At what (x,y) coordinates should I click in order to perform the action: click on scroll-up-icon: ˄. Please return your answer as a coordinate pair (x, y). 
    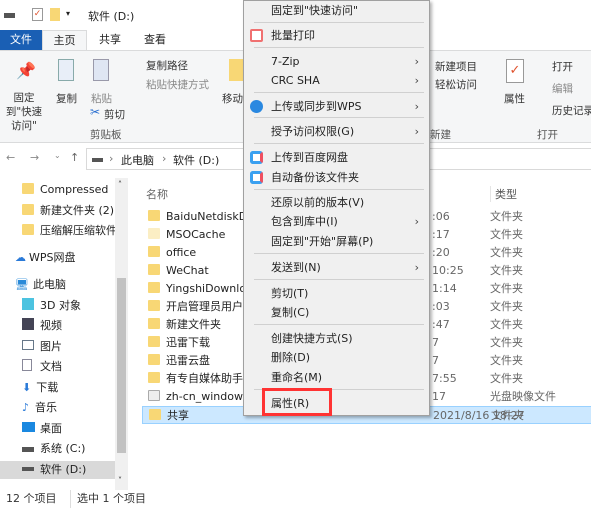
    Looking at the image, I should click on (120, 184).